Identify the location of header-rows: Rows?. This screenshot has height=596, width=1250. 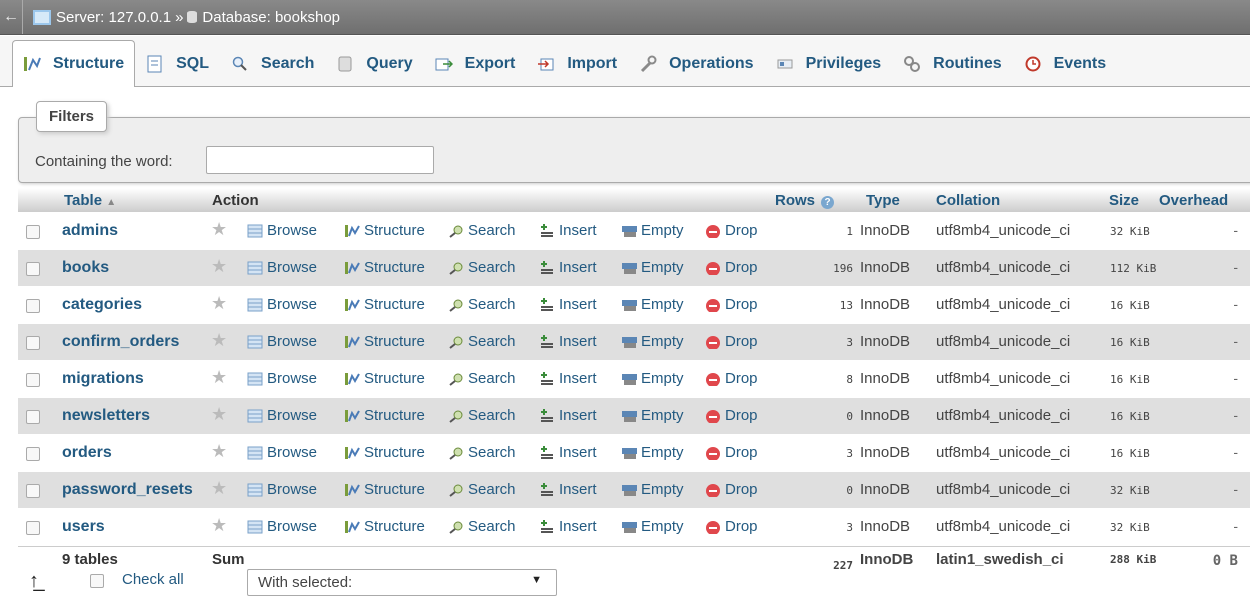
(805, 200).